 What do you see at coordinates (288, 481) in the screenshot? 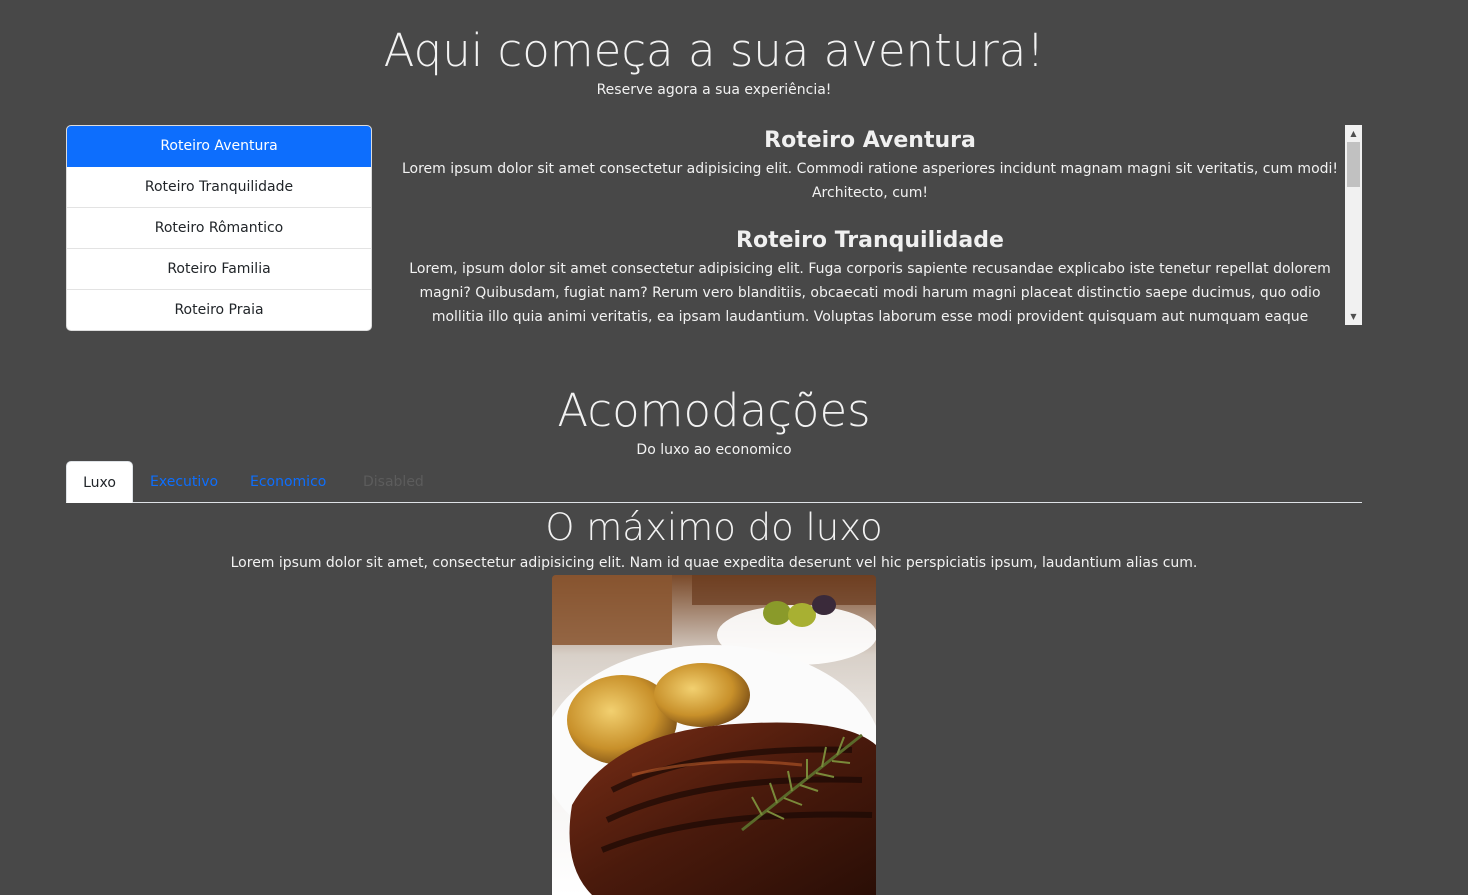
I see `tab-economico: Economico` at bounding box center [288, 481].